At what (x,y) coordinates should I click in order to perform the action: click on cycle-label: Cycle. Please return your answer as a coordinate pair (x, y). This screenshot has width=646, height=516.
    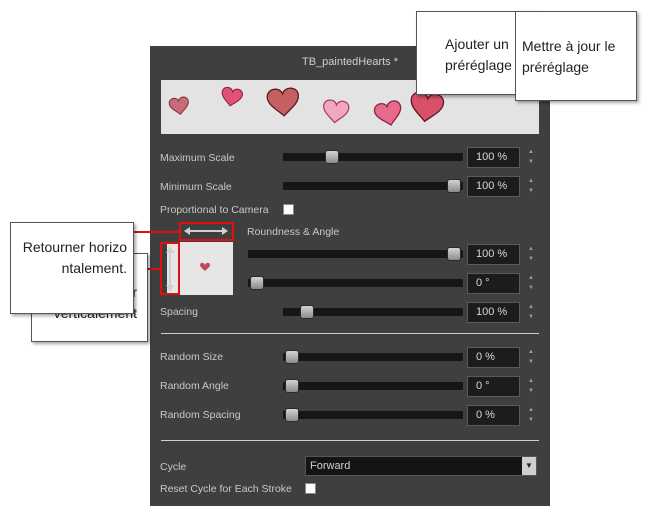
    Looking at the image, I should click on (173, 467).